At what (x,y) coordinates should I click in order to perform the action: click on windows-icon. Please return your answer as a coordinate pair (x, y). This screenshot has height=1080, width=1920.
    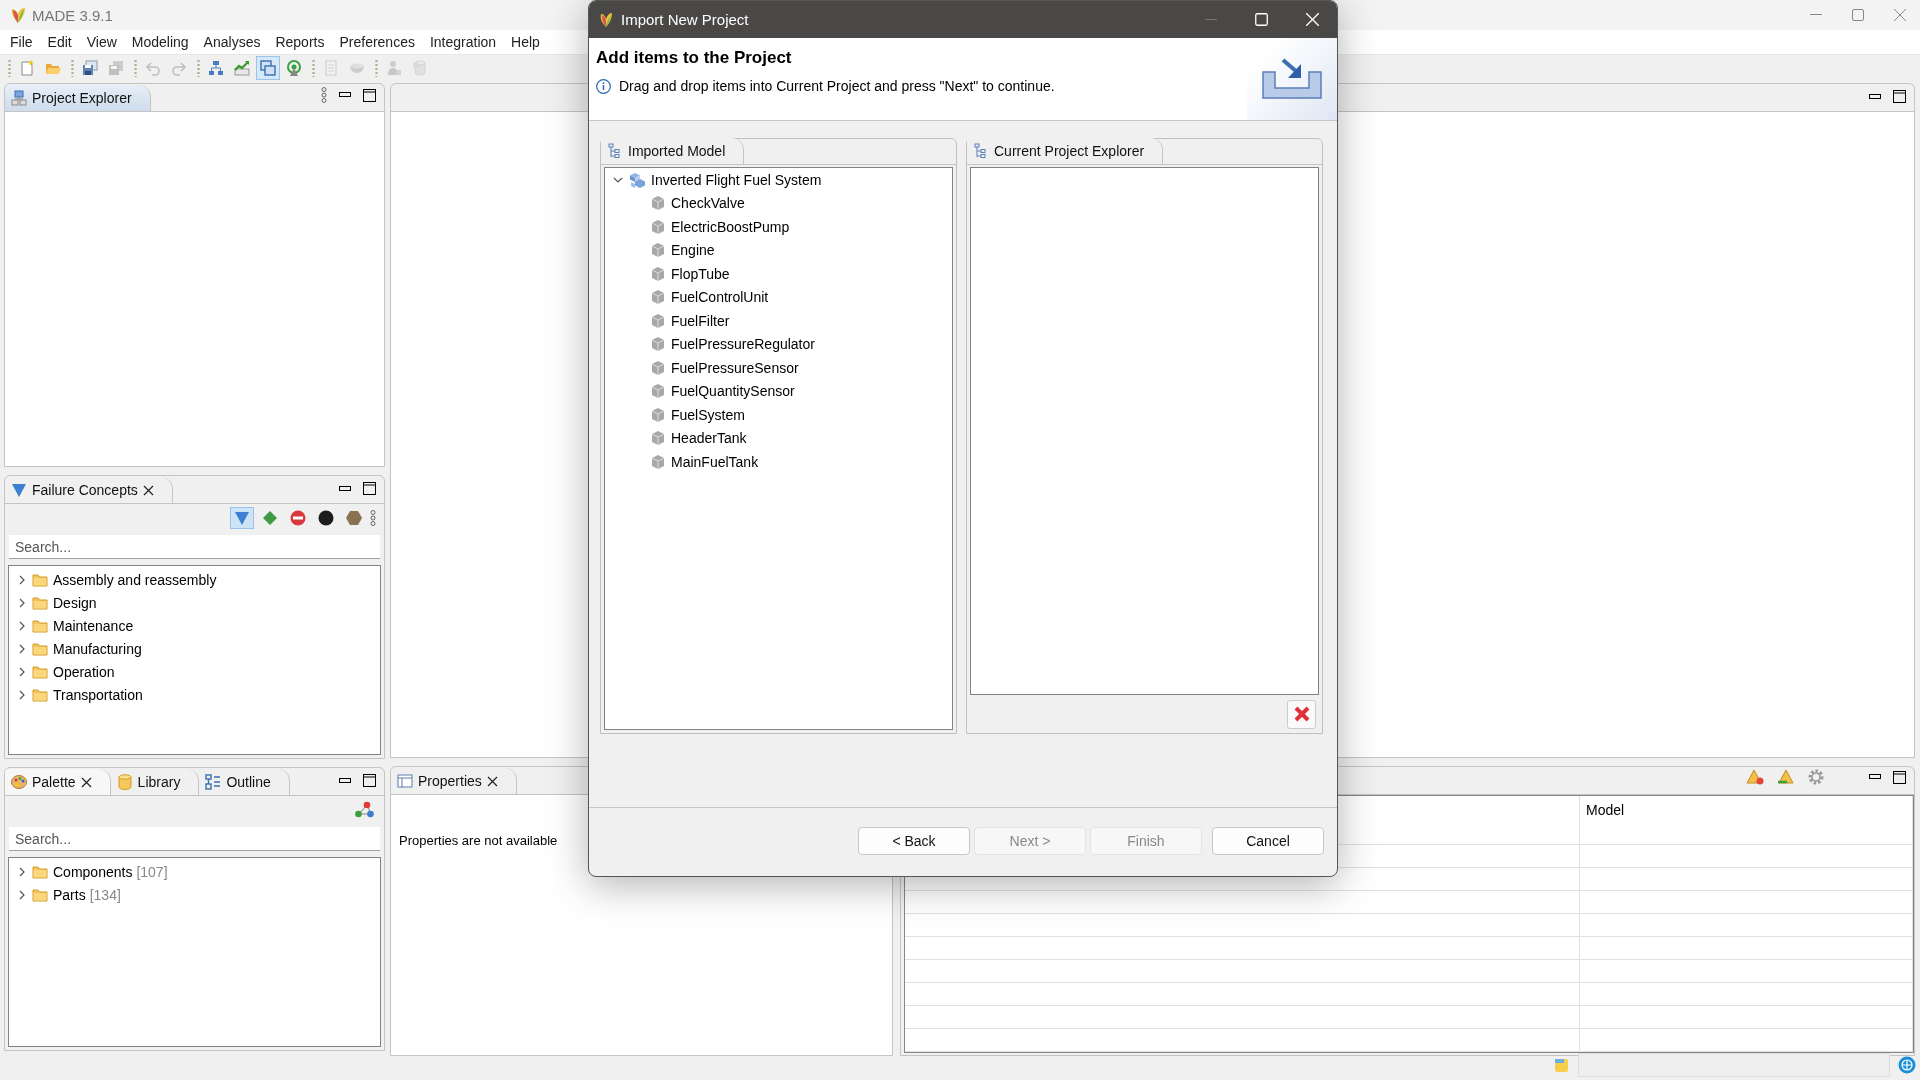
    Looking at the image, I should click on (268, 68).